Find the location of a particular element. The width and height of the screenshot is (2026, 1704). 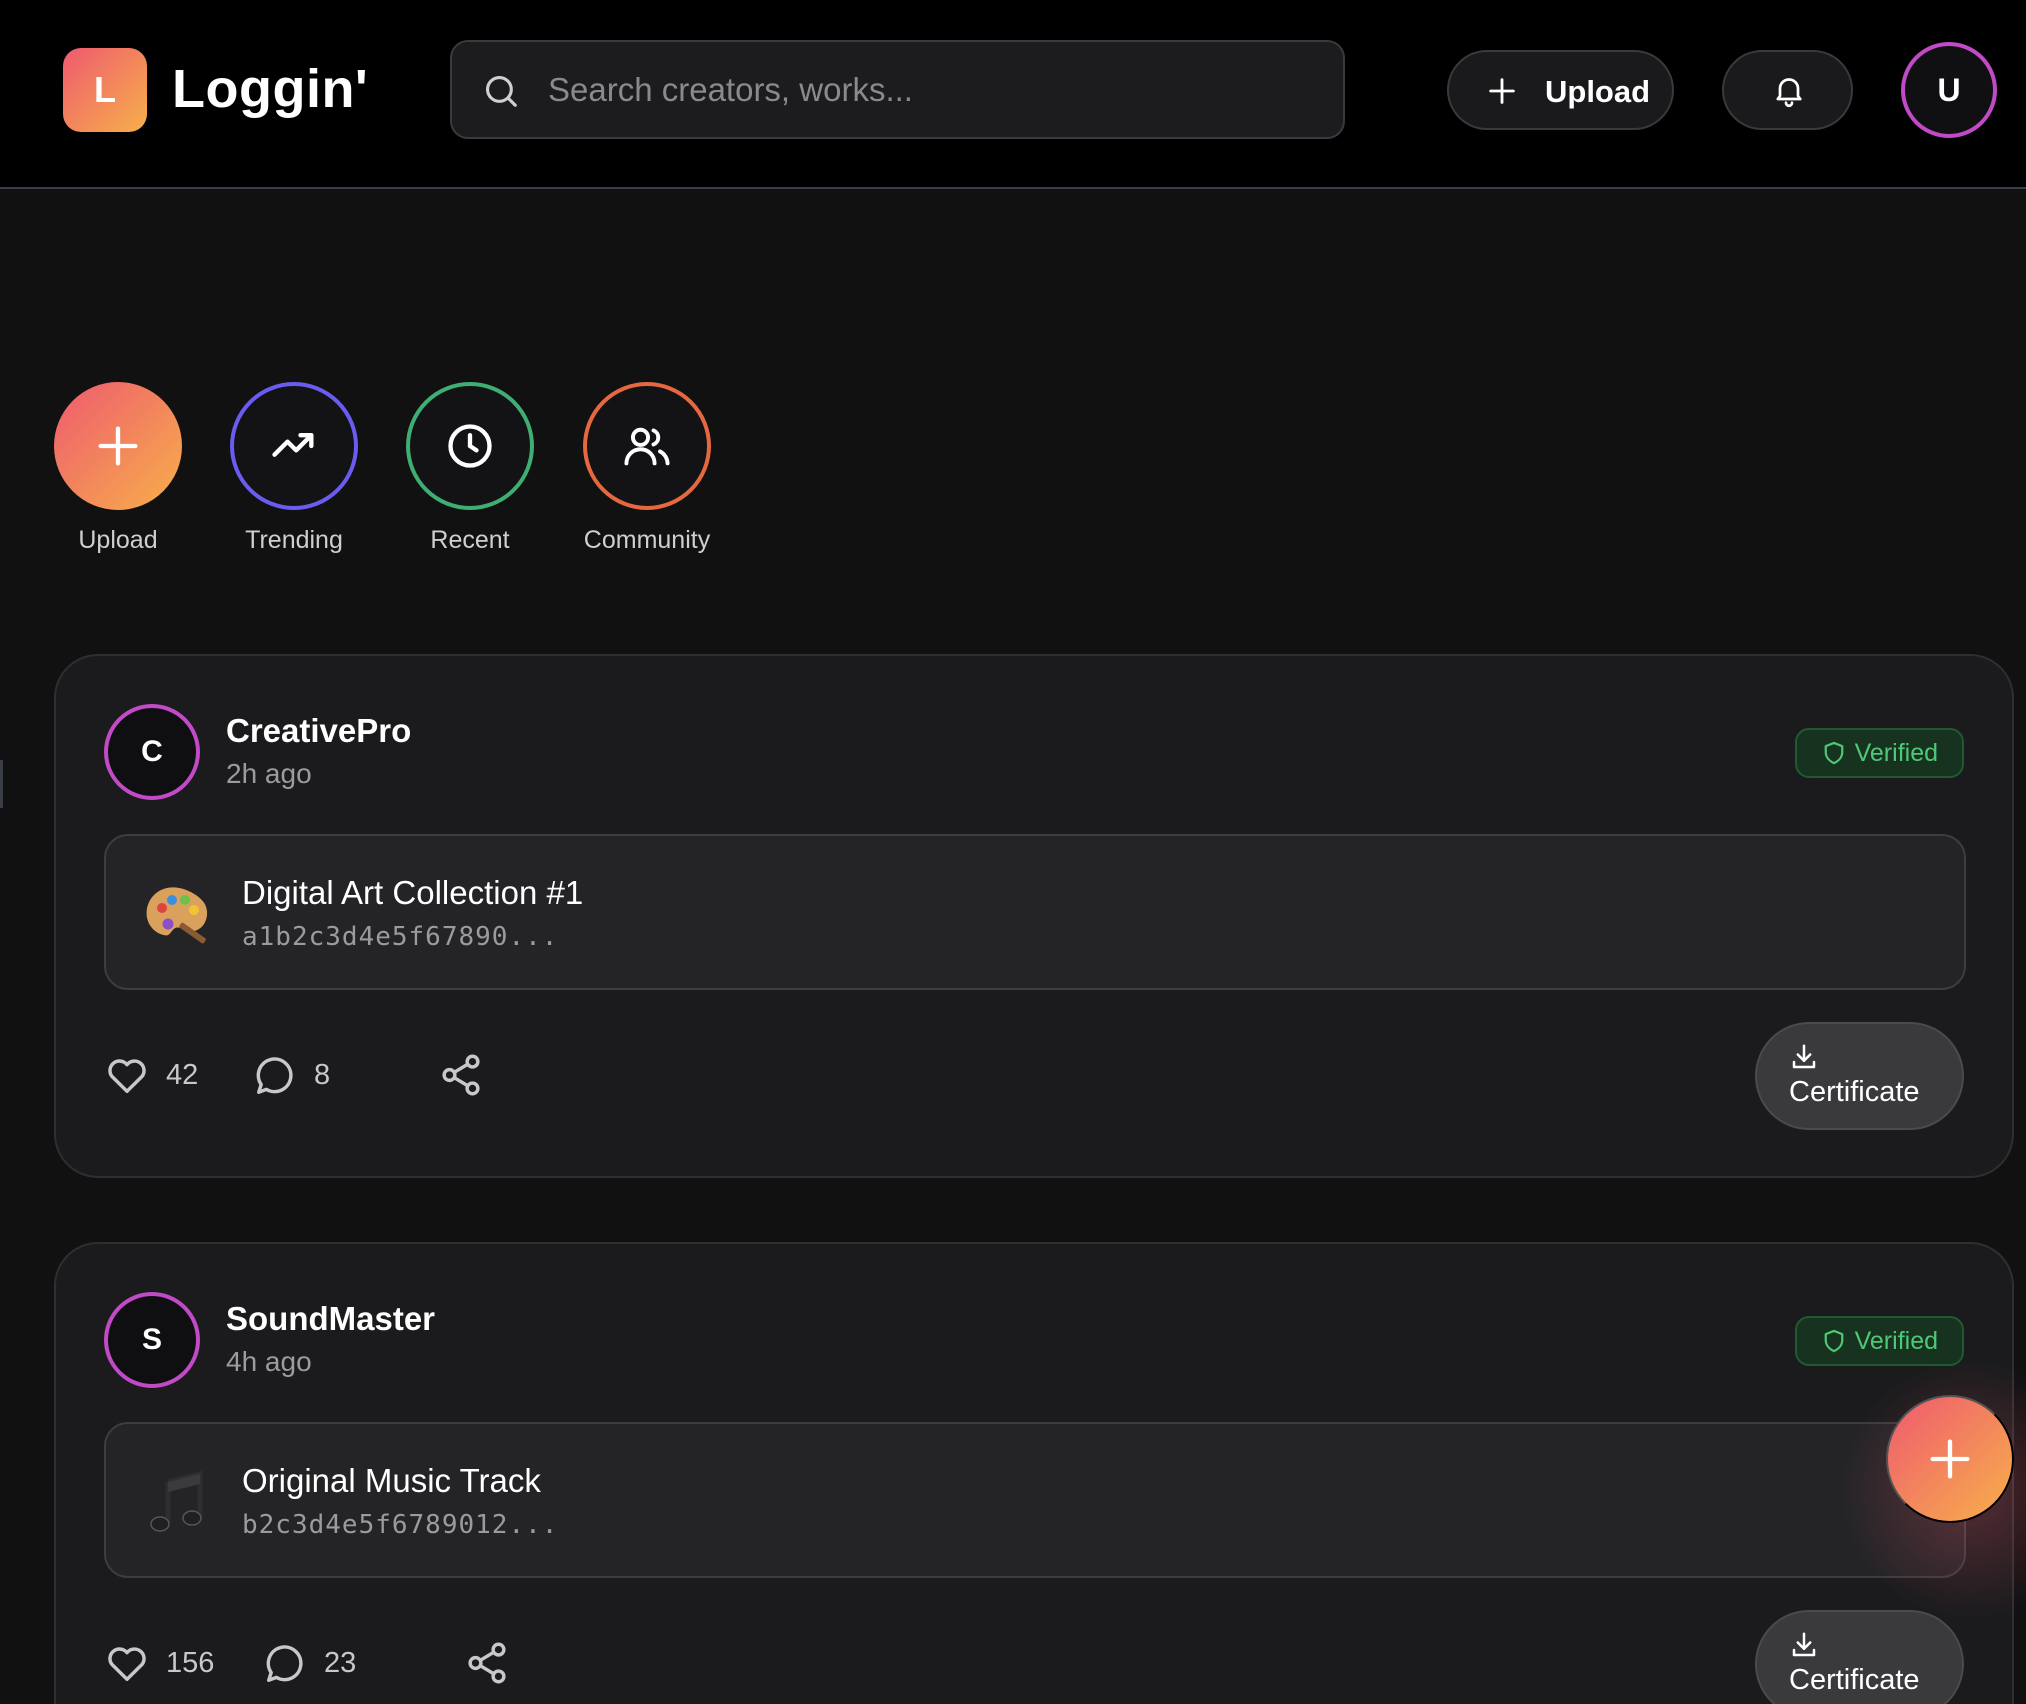

user-avatar-initial: U is located at coordinates (1949, 89).